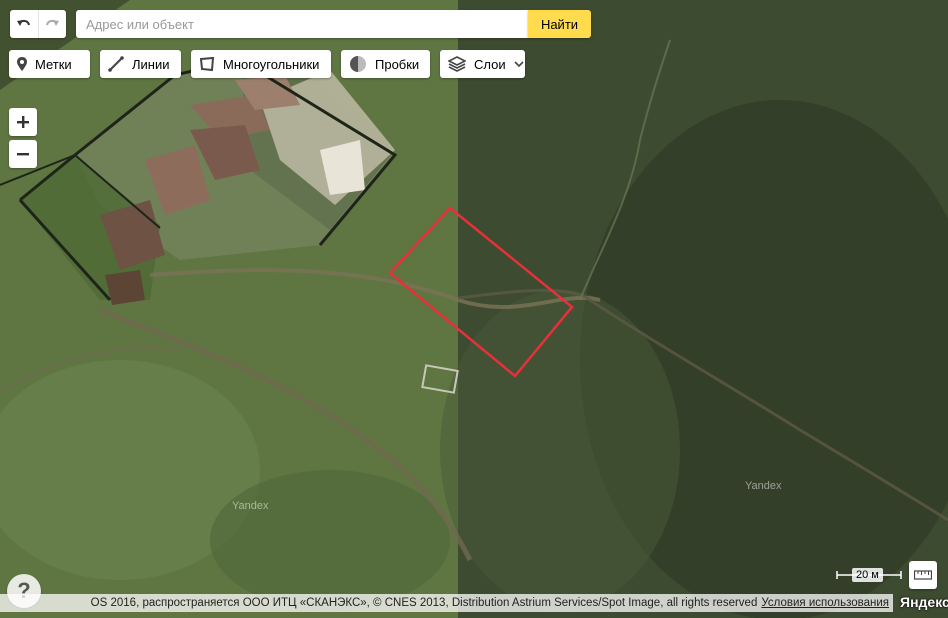 This screenshot has height=618, width=948. I want to click on minus-icon, so click(23, 154).